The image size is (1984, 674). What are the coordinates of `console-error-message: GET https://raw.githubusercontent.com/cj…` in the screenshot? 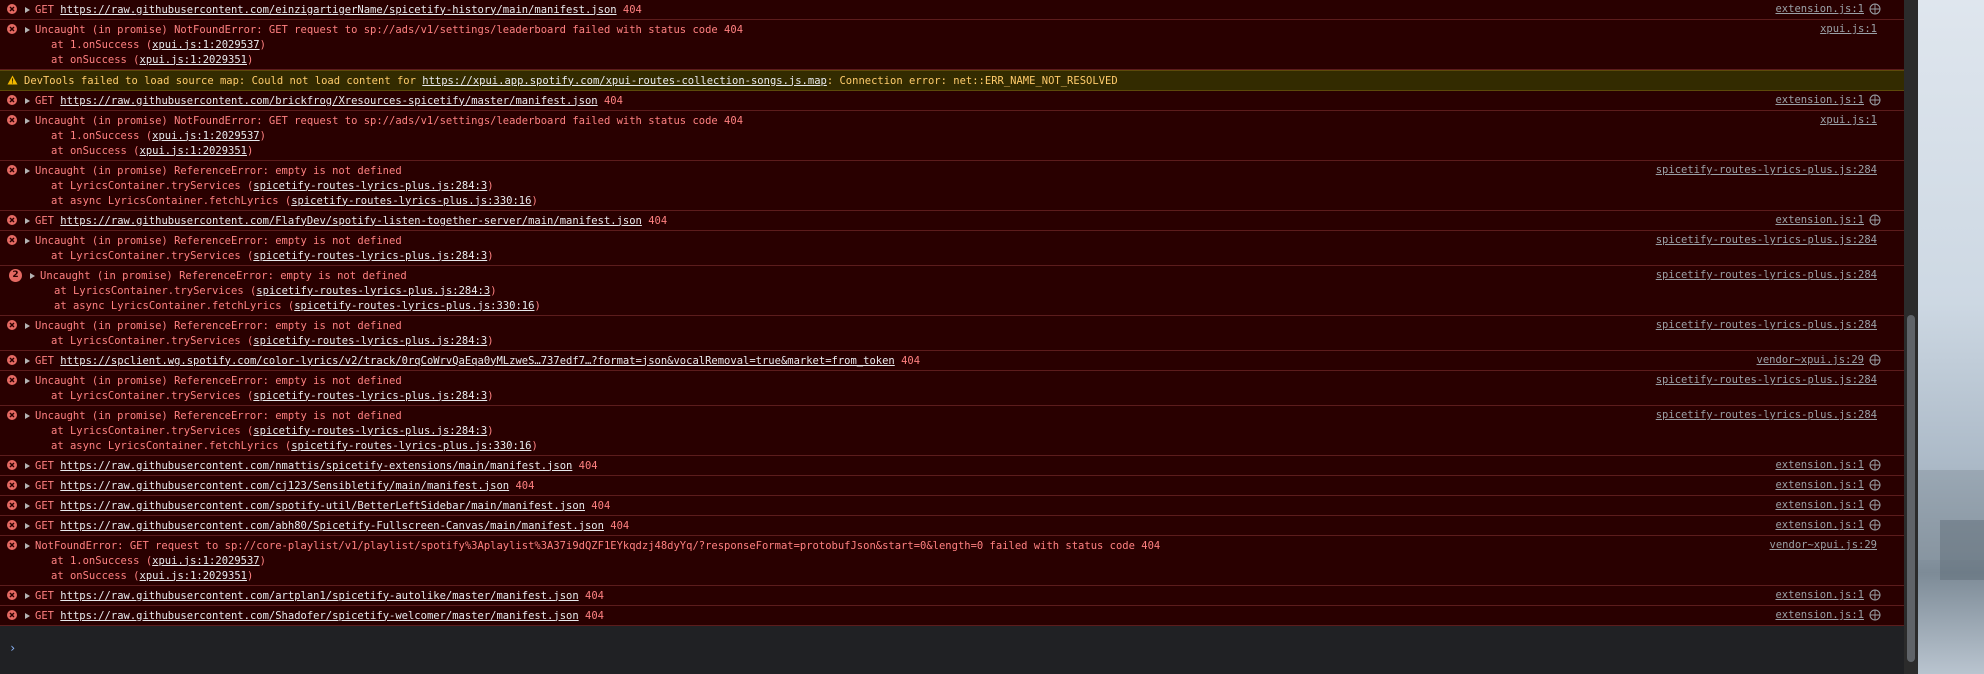 It's located at (952, 486).